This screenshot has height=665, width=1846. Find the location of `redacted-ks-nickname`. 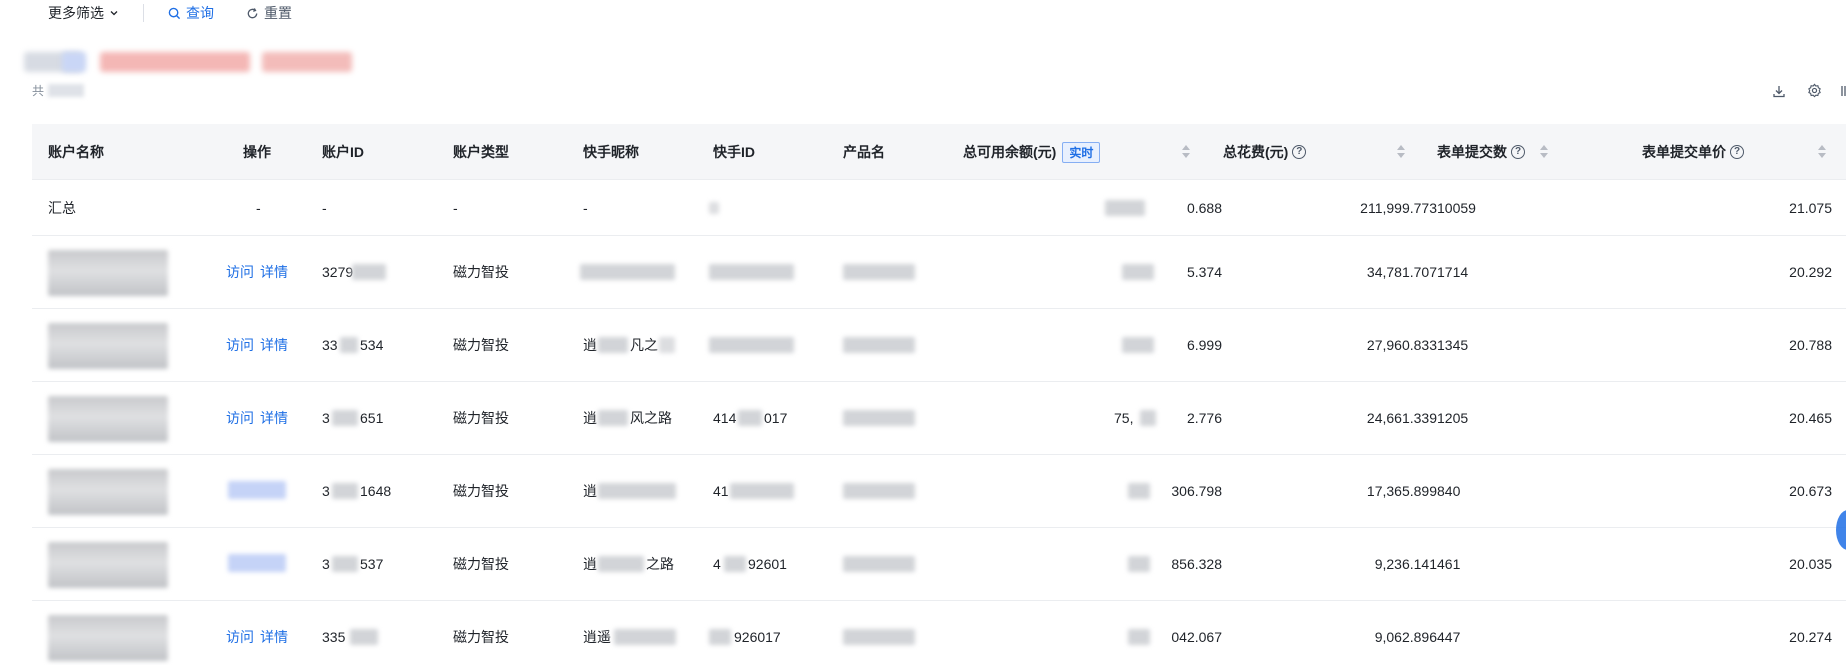

redacted-ks-nickname is located at coordinates (627, 272).